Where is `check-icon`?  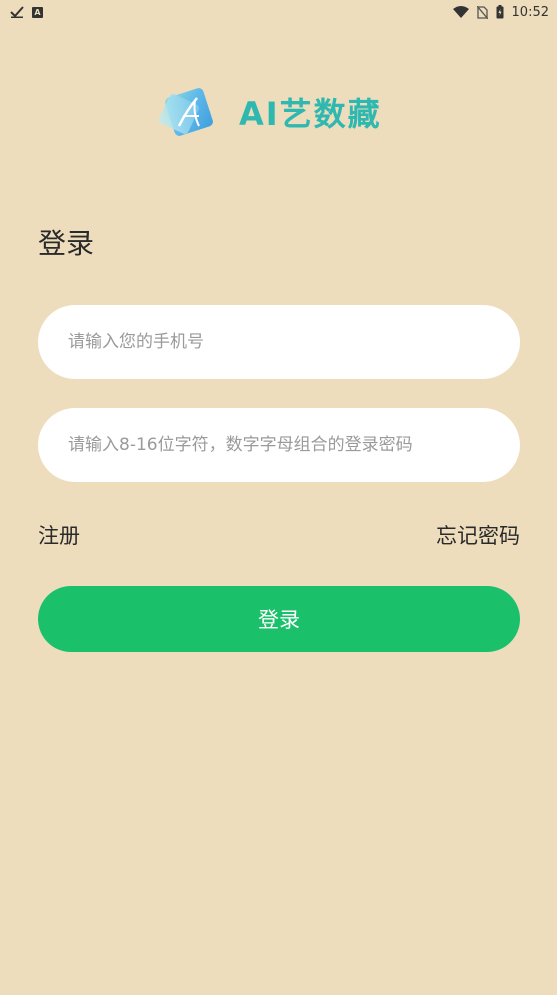
check-icon is located at coordinates (17, 12).